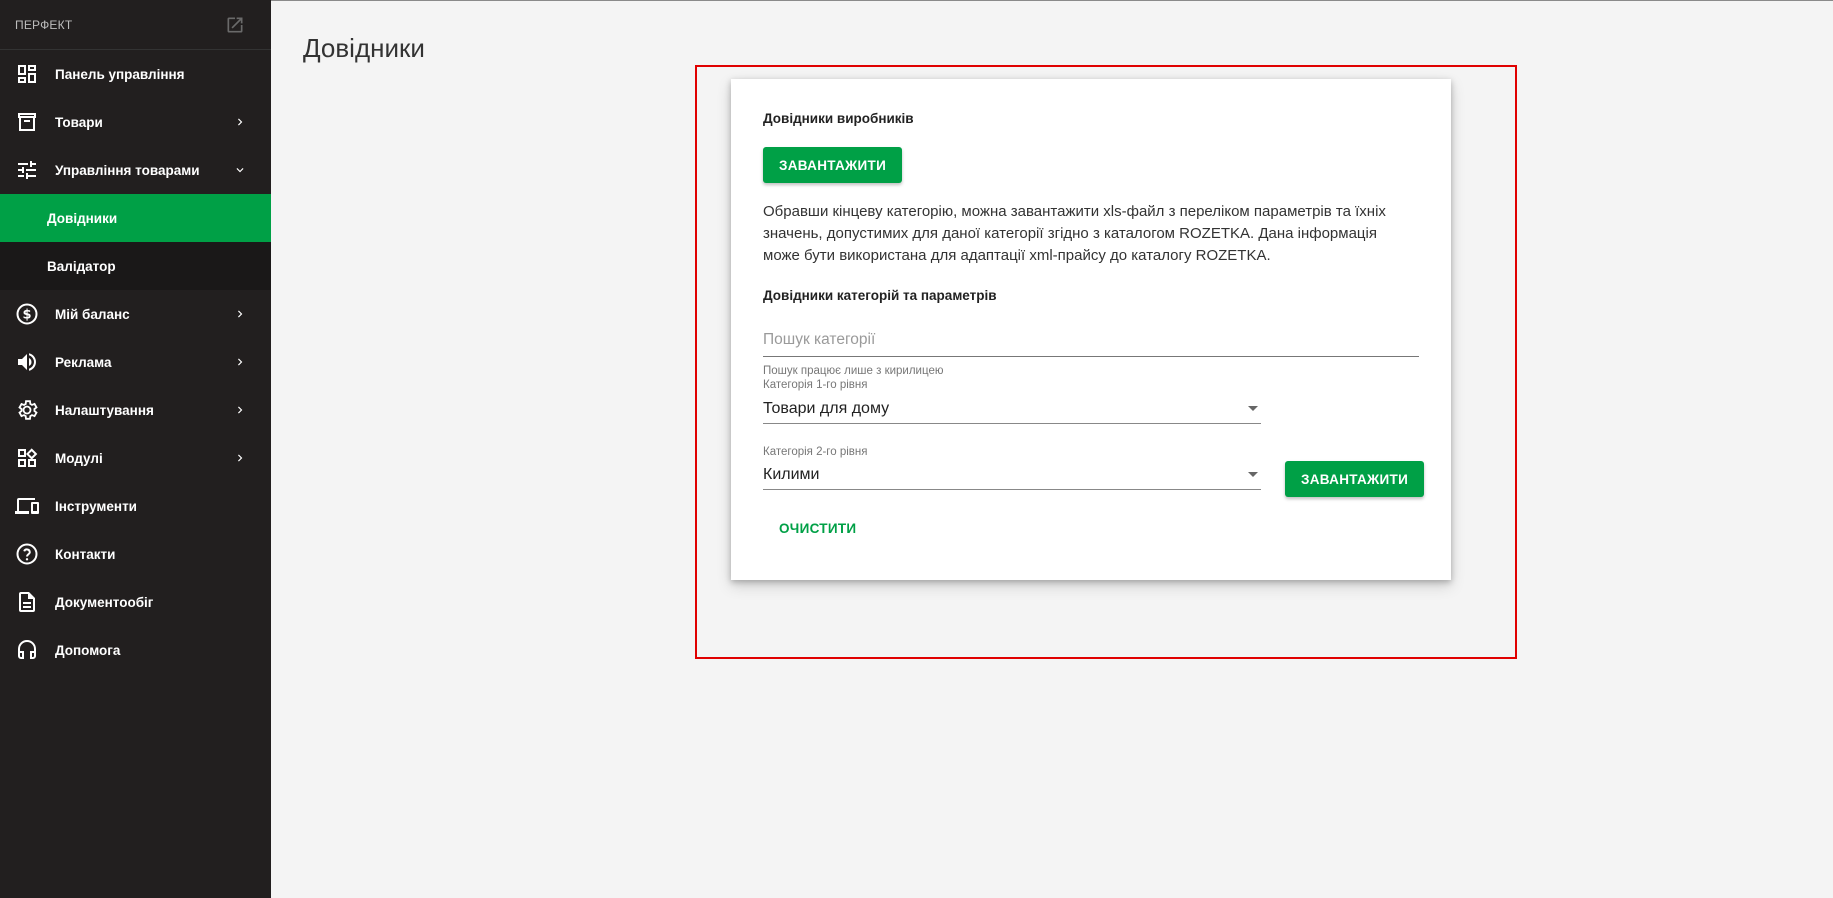 The height and width of the screenshot is (898, 1833). What do you see at coordinates (88, 650) in the screenshot?
I see `sidebar-item-label: Допомога` at bounding box center [88, 650].